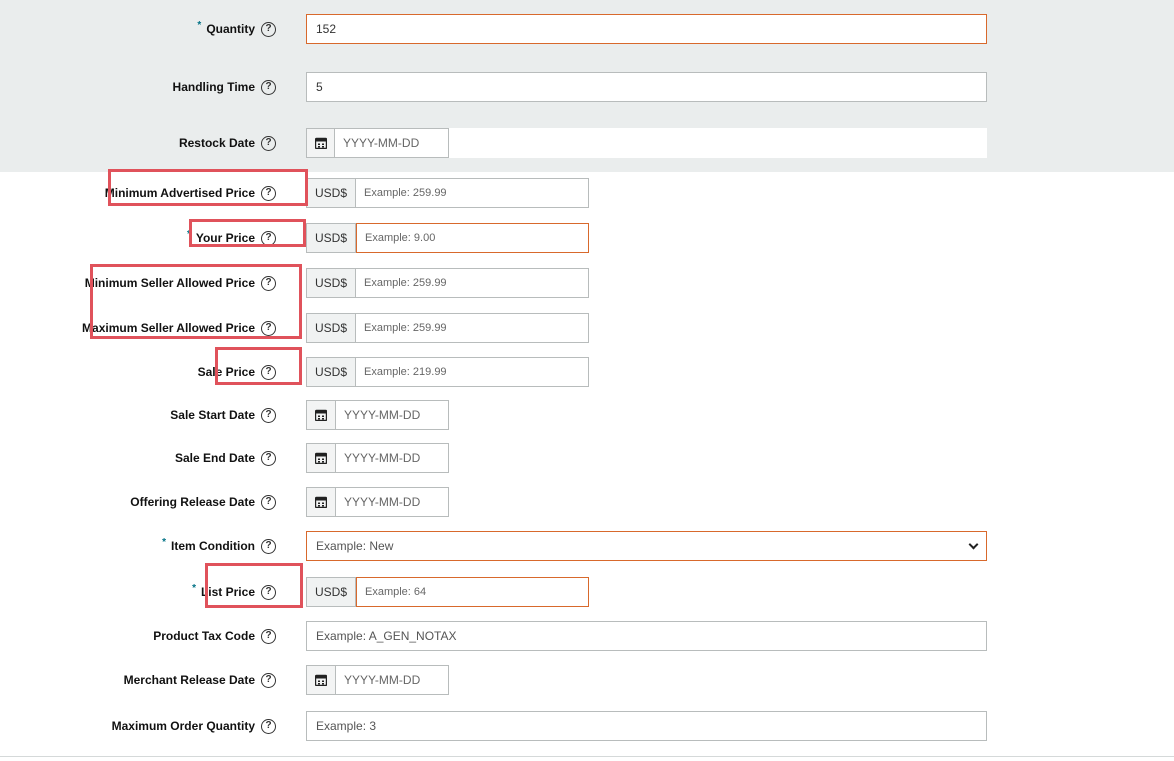 This screenshot has height=761, width=1174. I want to click on sale-price-label: Sale Price ?, so click(237, 372).